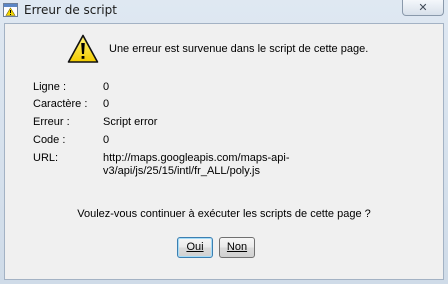 The image size is (448, 284). I want to click on yes-button-label: Oui, so click(195, 247).